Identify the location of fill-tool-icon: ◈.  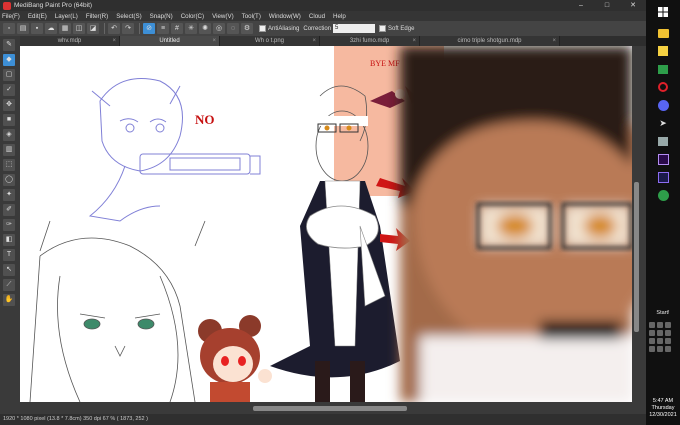
(9, 135).